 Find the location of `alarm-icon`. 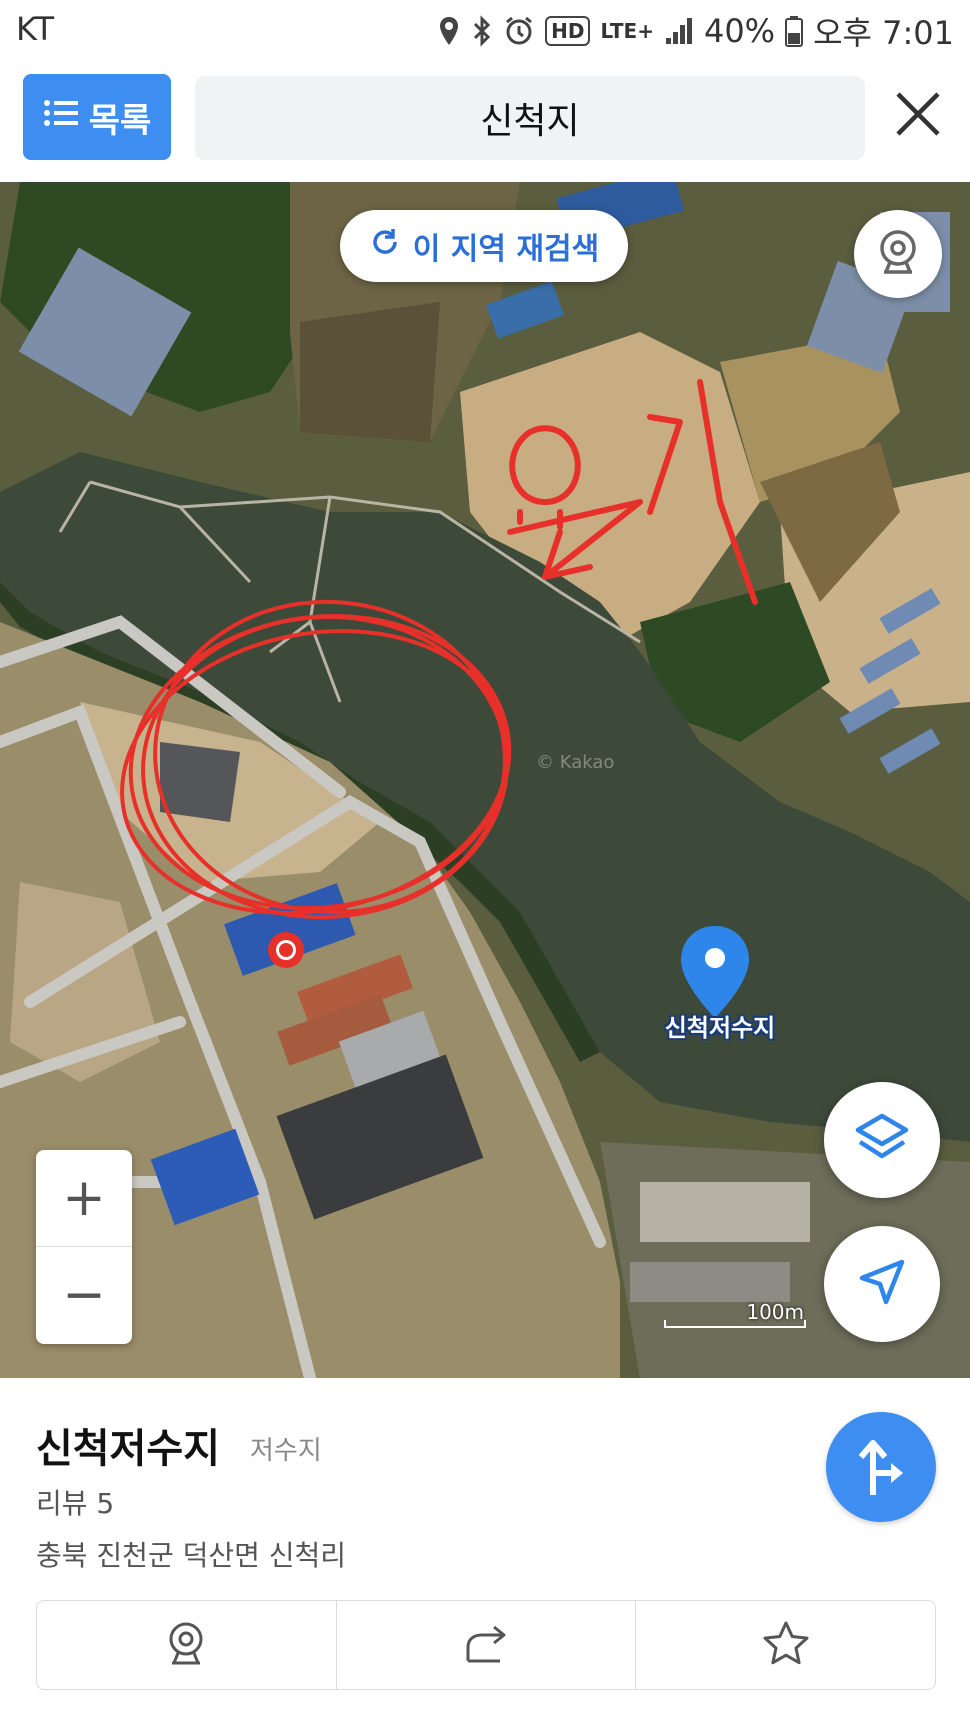

alarm-icon is located at coordinates (519, 31).